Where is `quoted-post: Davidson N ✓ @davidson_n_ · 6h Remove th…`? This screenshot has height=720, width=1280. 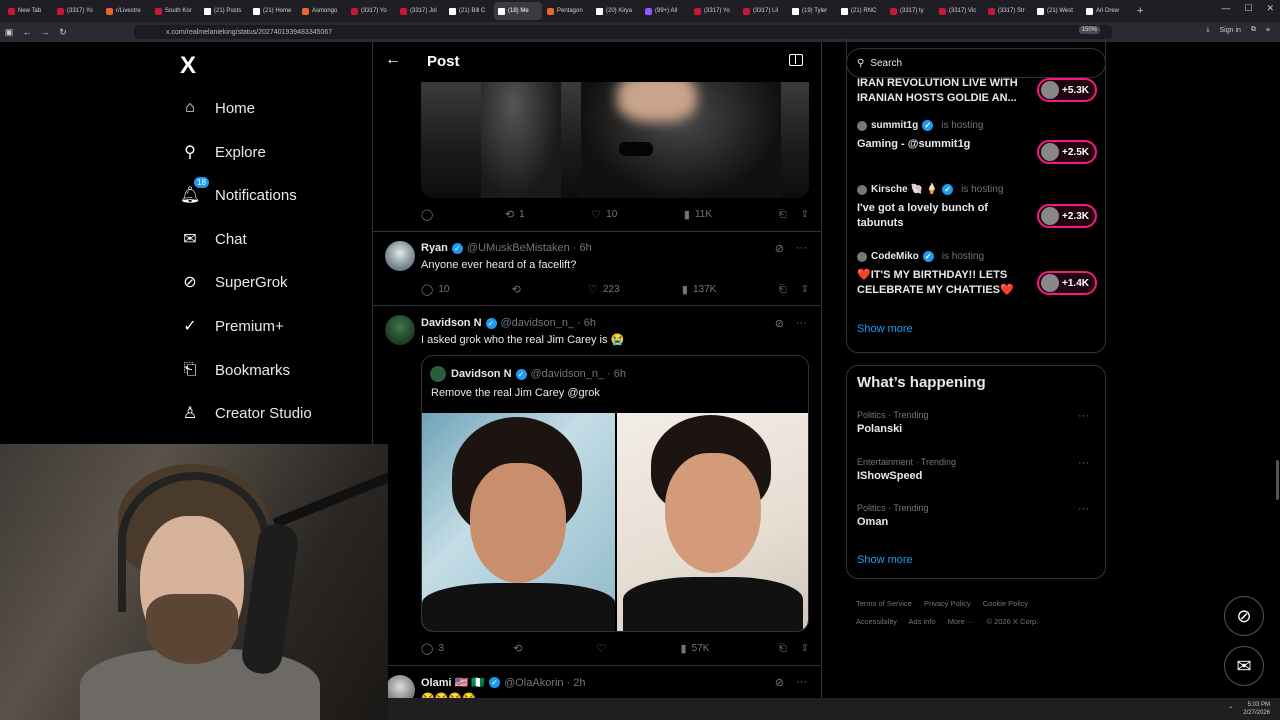 quoted-post: Davidson N ✓ @davidson_n_ · 6h Remove th… is located at coordinates (615, 493).